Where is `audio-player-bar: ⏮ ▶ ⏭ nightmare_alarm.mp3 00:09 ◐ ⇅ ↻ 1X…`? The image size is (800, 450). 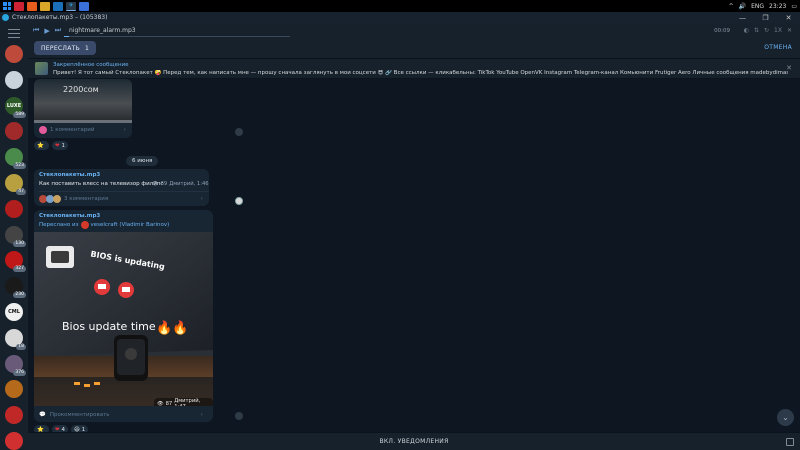 audio-player-bar: ⏮ ▶ ⏭ nightmare_alarm.mp3 00:09 ◐ ⇅ ↻ 1X… is located at coordinates (414, 30).